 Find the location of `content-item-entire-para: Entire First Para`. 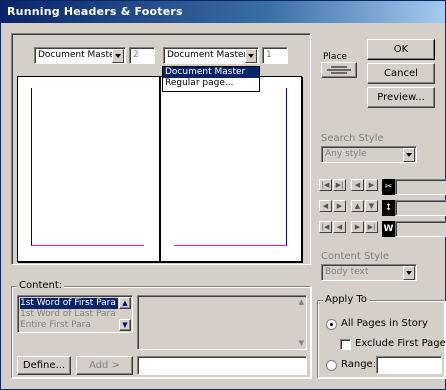

content-item-entire-para: Entire First Para is located at coordinates (56, 325).